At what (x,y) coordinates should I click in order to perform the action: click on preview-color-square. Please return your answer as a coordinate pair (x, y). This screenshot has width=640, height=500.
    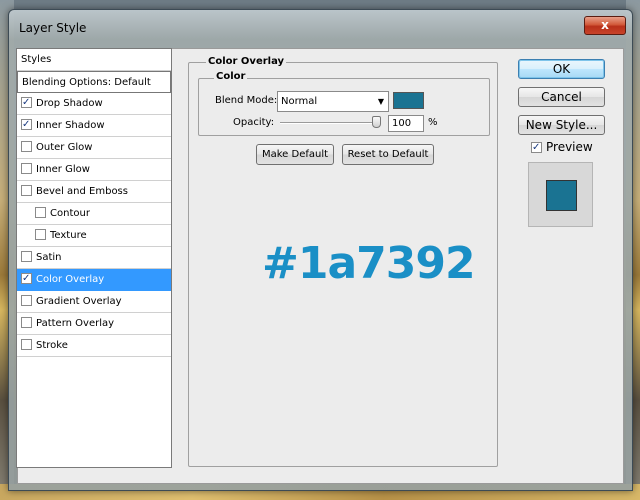
    Looking at the image, I should click on (561, 195).